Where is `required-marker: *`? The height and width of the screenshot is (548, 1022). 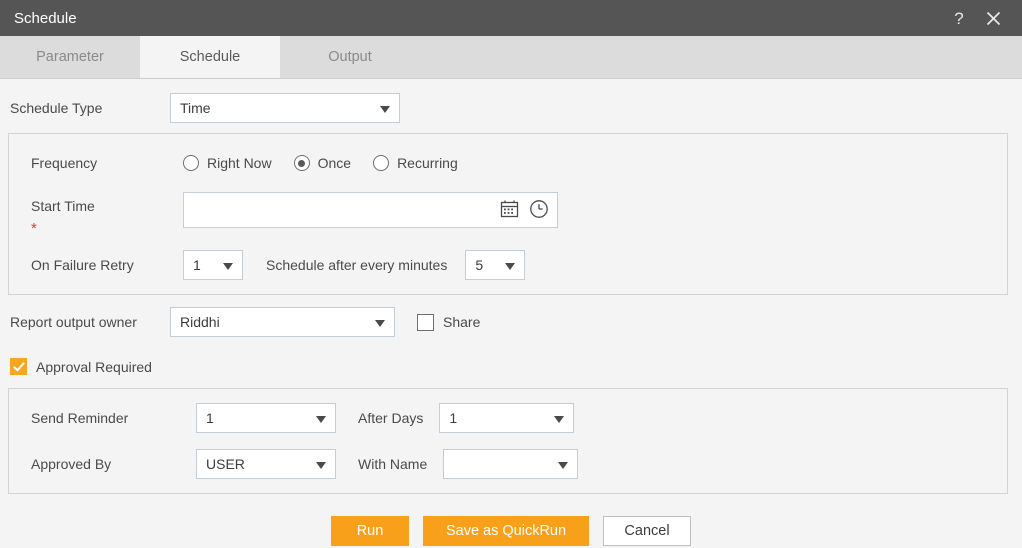
required-marker: * is located at coordinates (34, 228).